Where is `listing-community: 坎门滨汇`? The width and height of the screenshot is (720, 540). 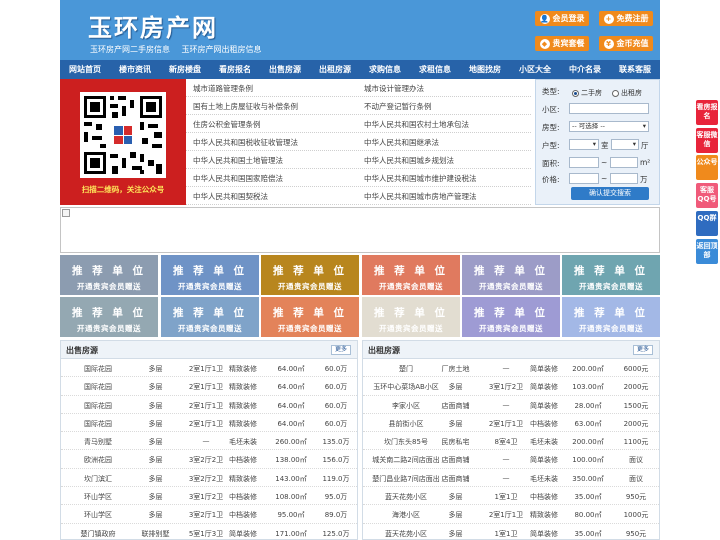
listing-community: 坎门滨汇 is located at coordinates (98, 479).